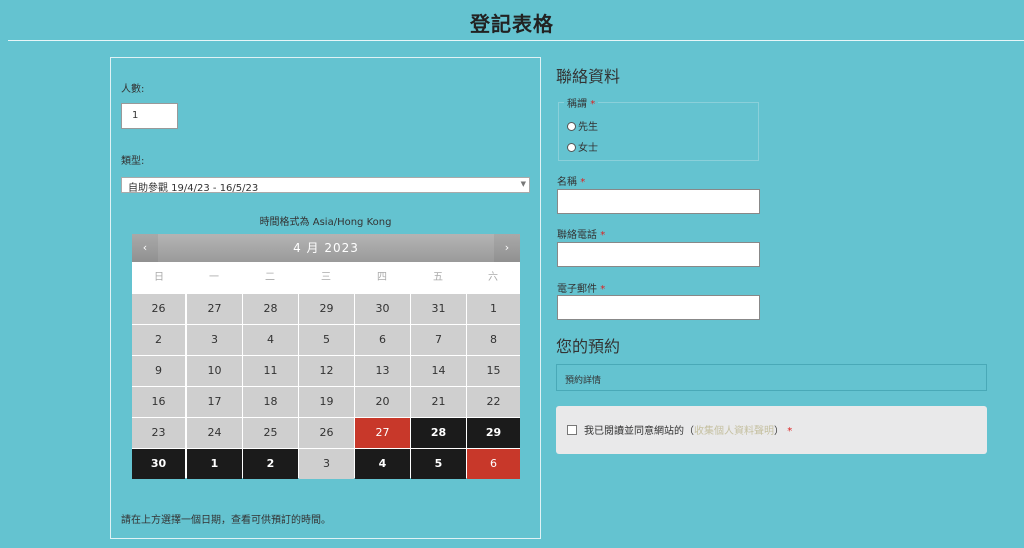 The height and width of the screenshot is (548, 1024). What do you see at coordinates (771, 377) in the screenshot?
I see `booking-details-toggle: 預約詳情` at bounding box center [771, 377].